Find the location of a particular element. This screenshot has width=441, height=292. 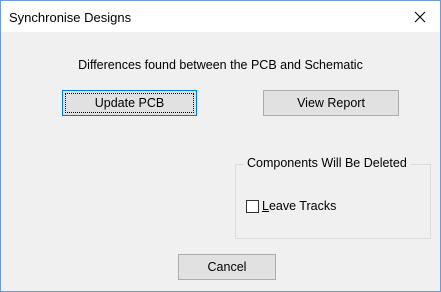

leave-tracks-checkbox is located at coordinates (252, 206).